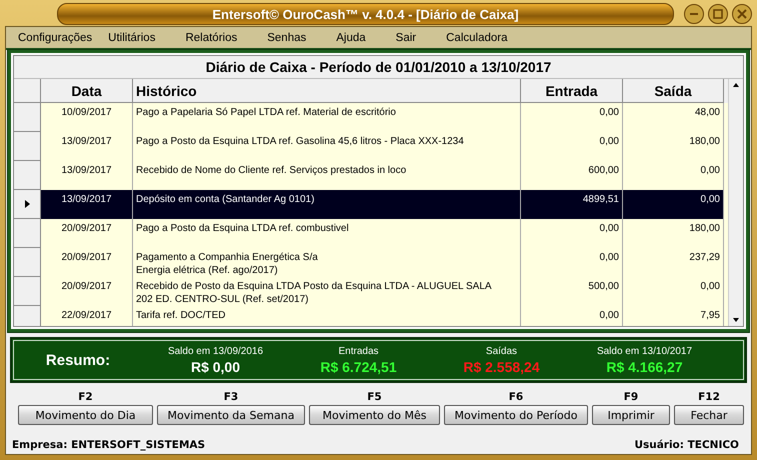  What do you see at coordinates (231, 415) in the screenshot?
I see `action-button: Movimento da Semana` at bounding box center [231, 415].